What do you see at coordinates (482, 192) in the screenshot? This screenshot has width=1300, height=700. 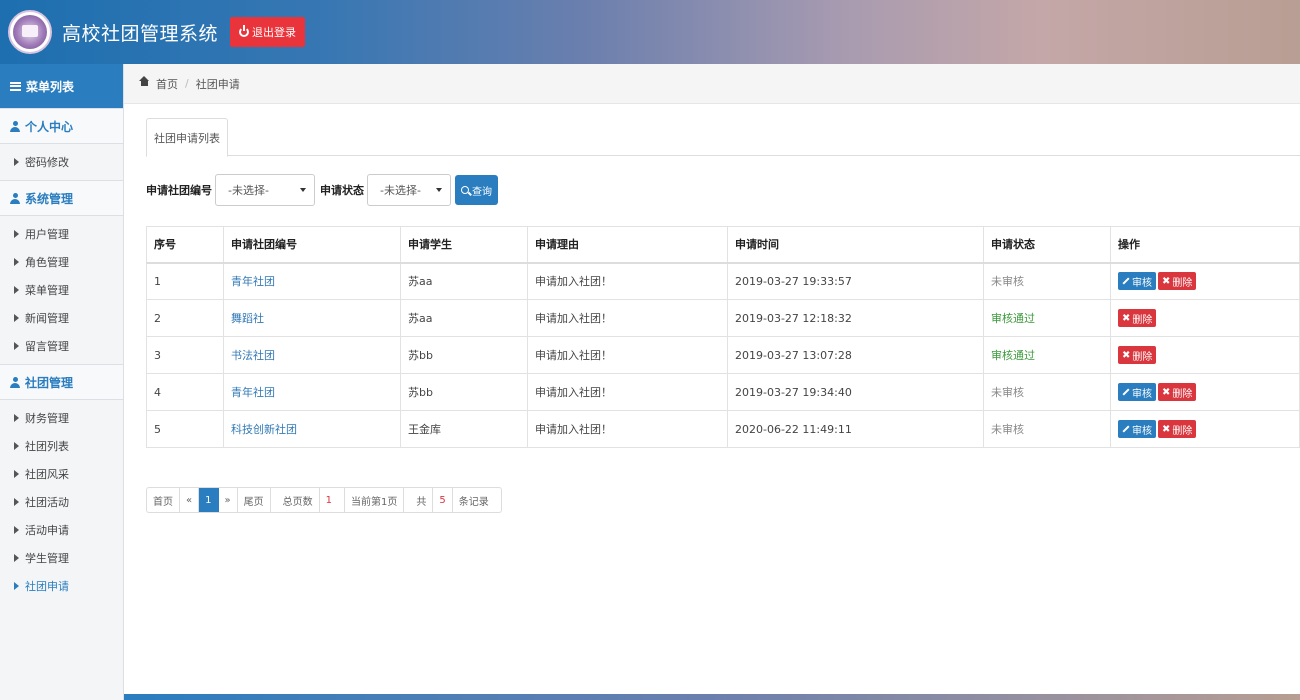 I see `query-label: 查询` at bounding box center [482, 192].